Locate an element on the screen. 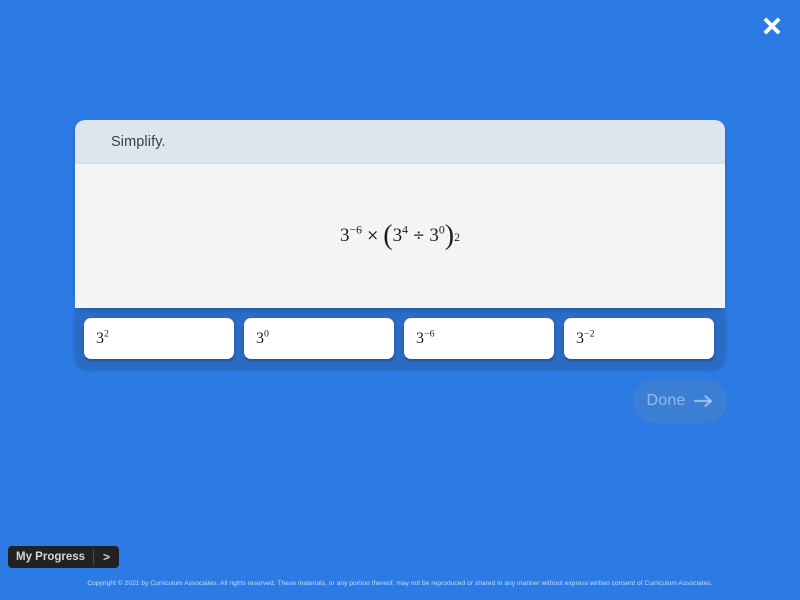  term-third: 30 is located at coordinates (437, 235).